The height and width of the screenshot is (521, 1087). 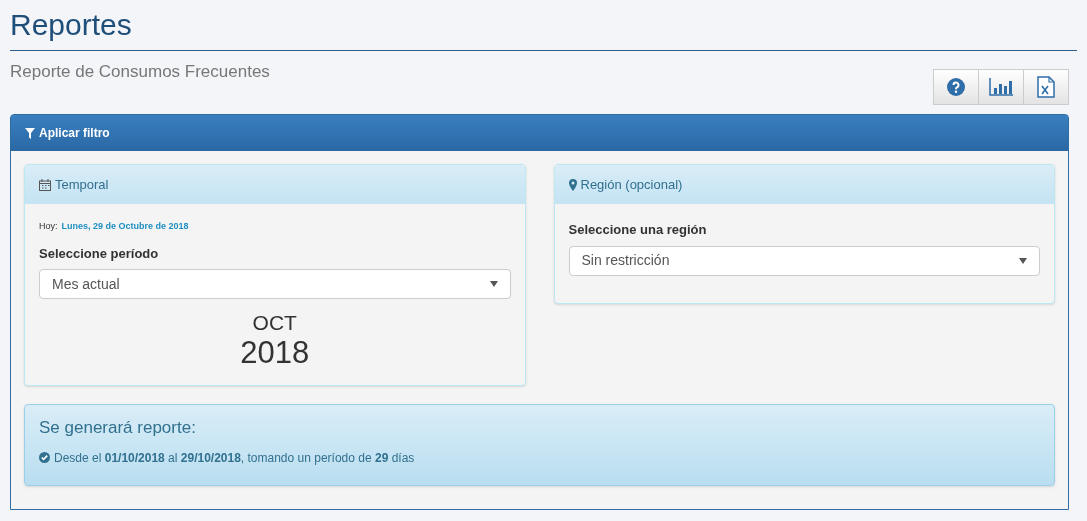 I want to click on help-icon, so click(x=956, y=87).